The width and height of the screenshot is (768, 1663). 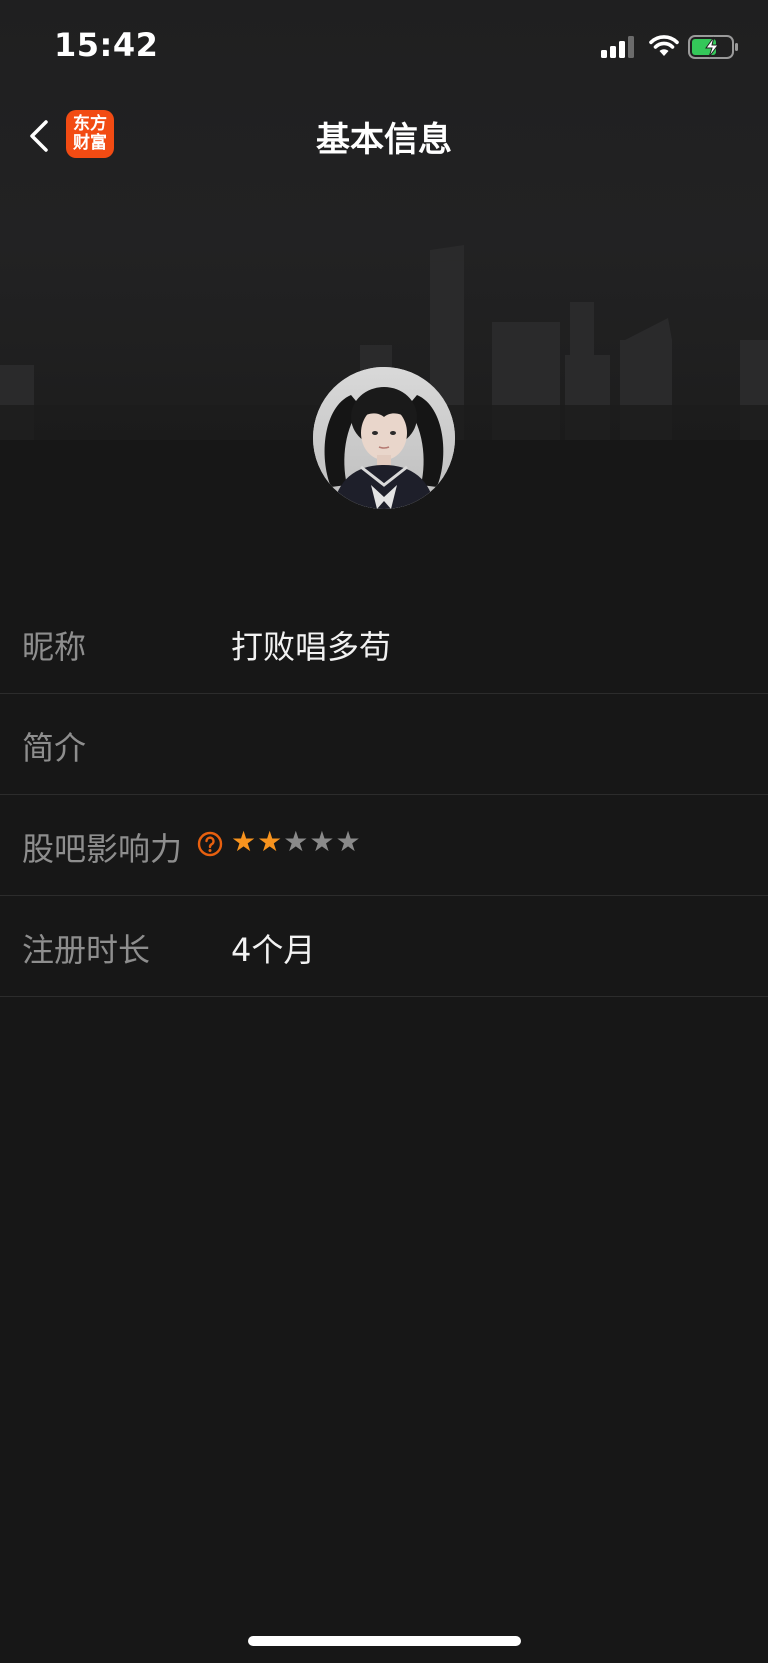 What do you see at coordinates (106, 45) in the screenshot?
I see `status-time: 15:42` at bounding box center [106, 45].